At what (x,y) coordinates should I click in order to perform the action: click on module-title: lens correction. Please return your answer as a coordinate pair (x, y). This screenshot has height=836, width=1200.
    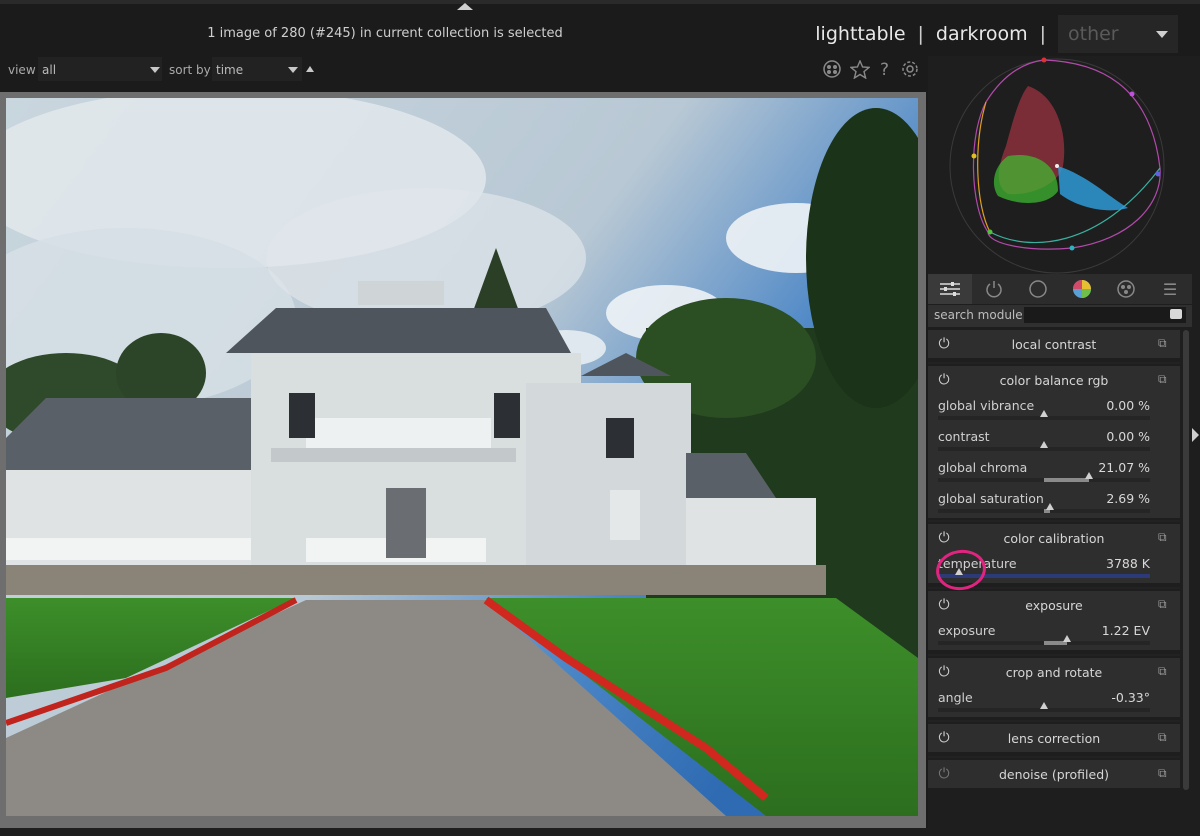
    Looking at the image, I should click on (1054, 738).